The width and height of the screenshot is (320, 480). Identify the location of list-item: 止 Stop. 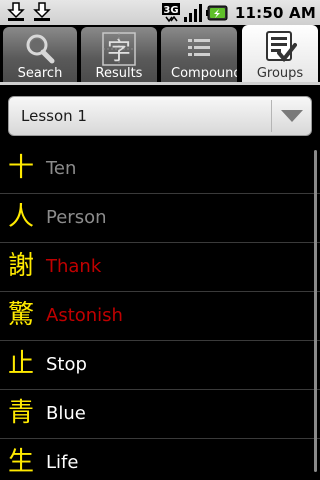
(160, 365).